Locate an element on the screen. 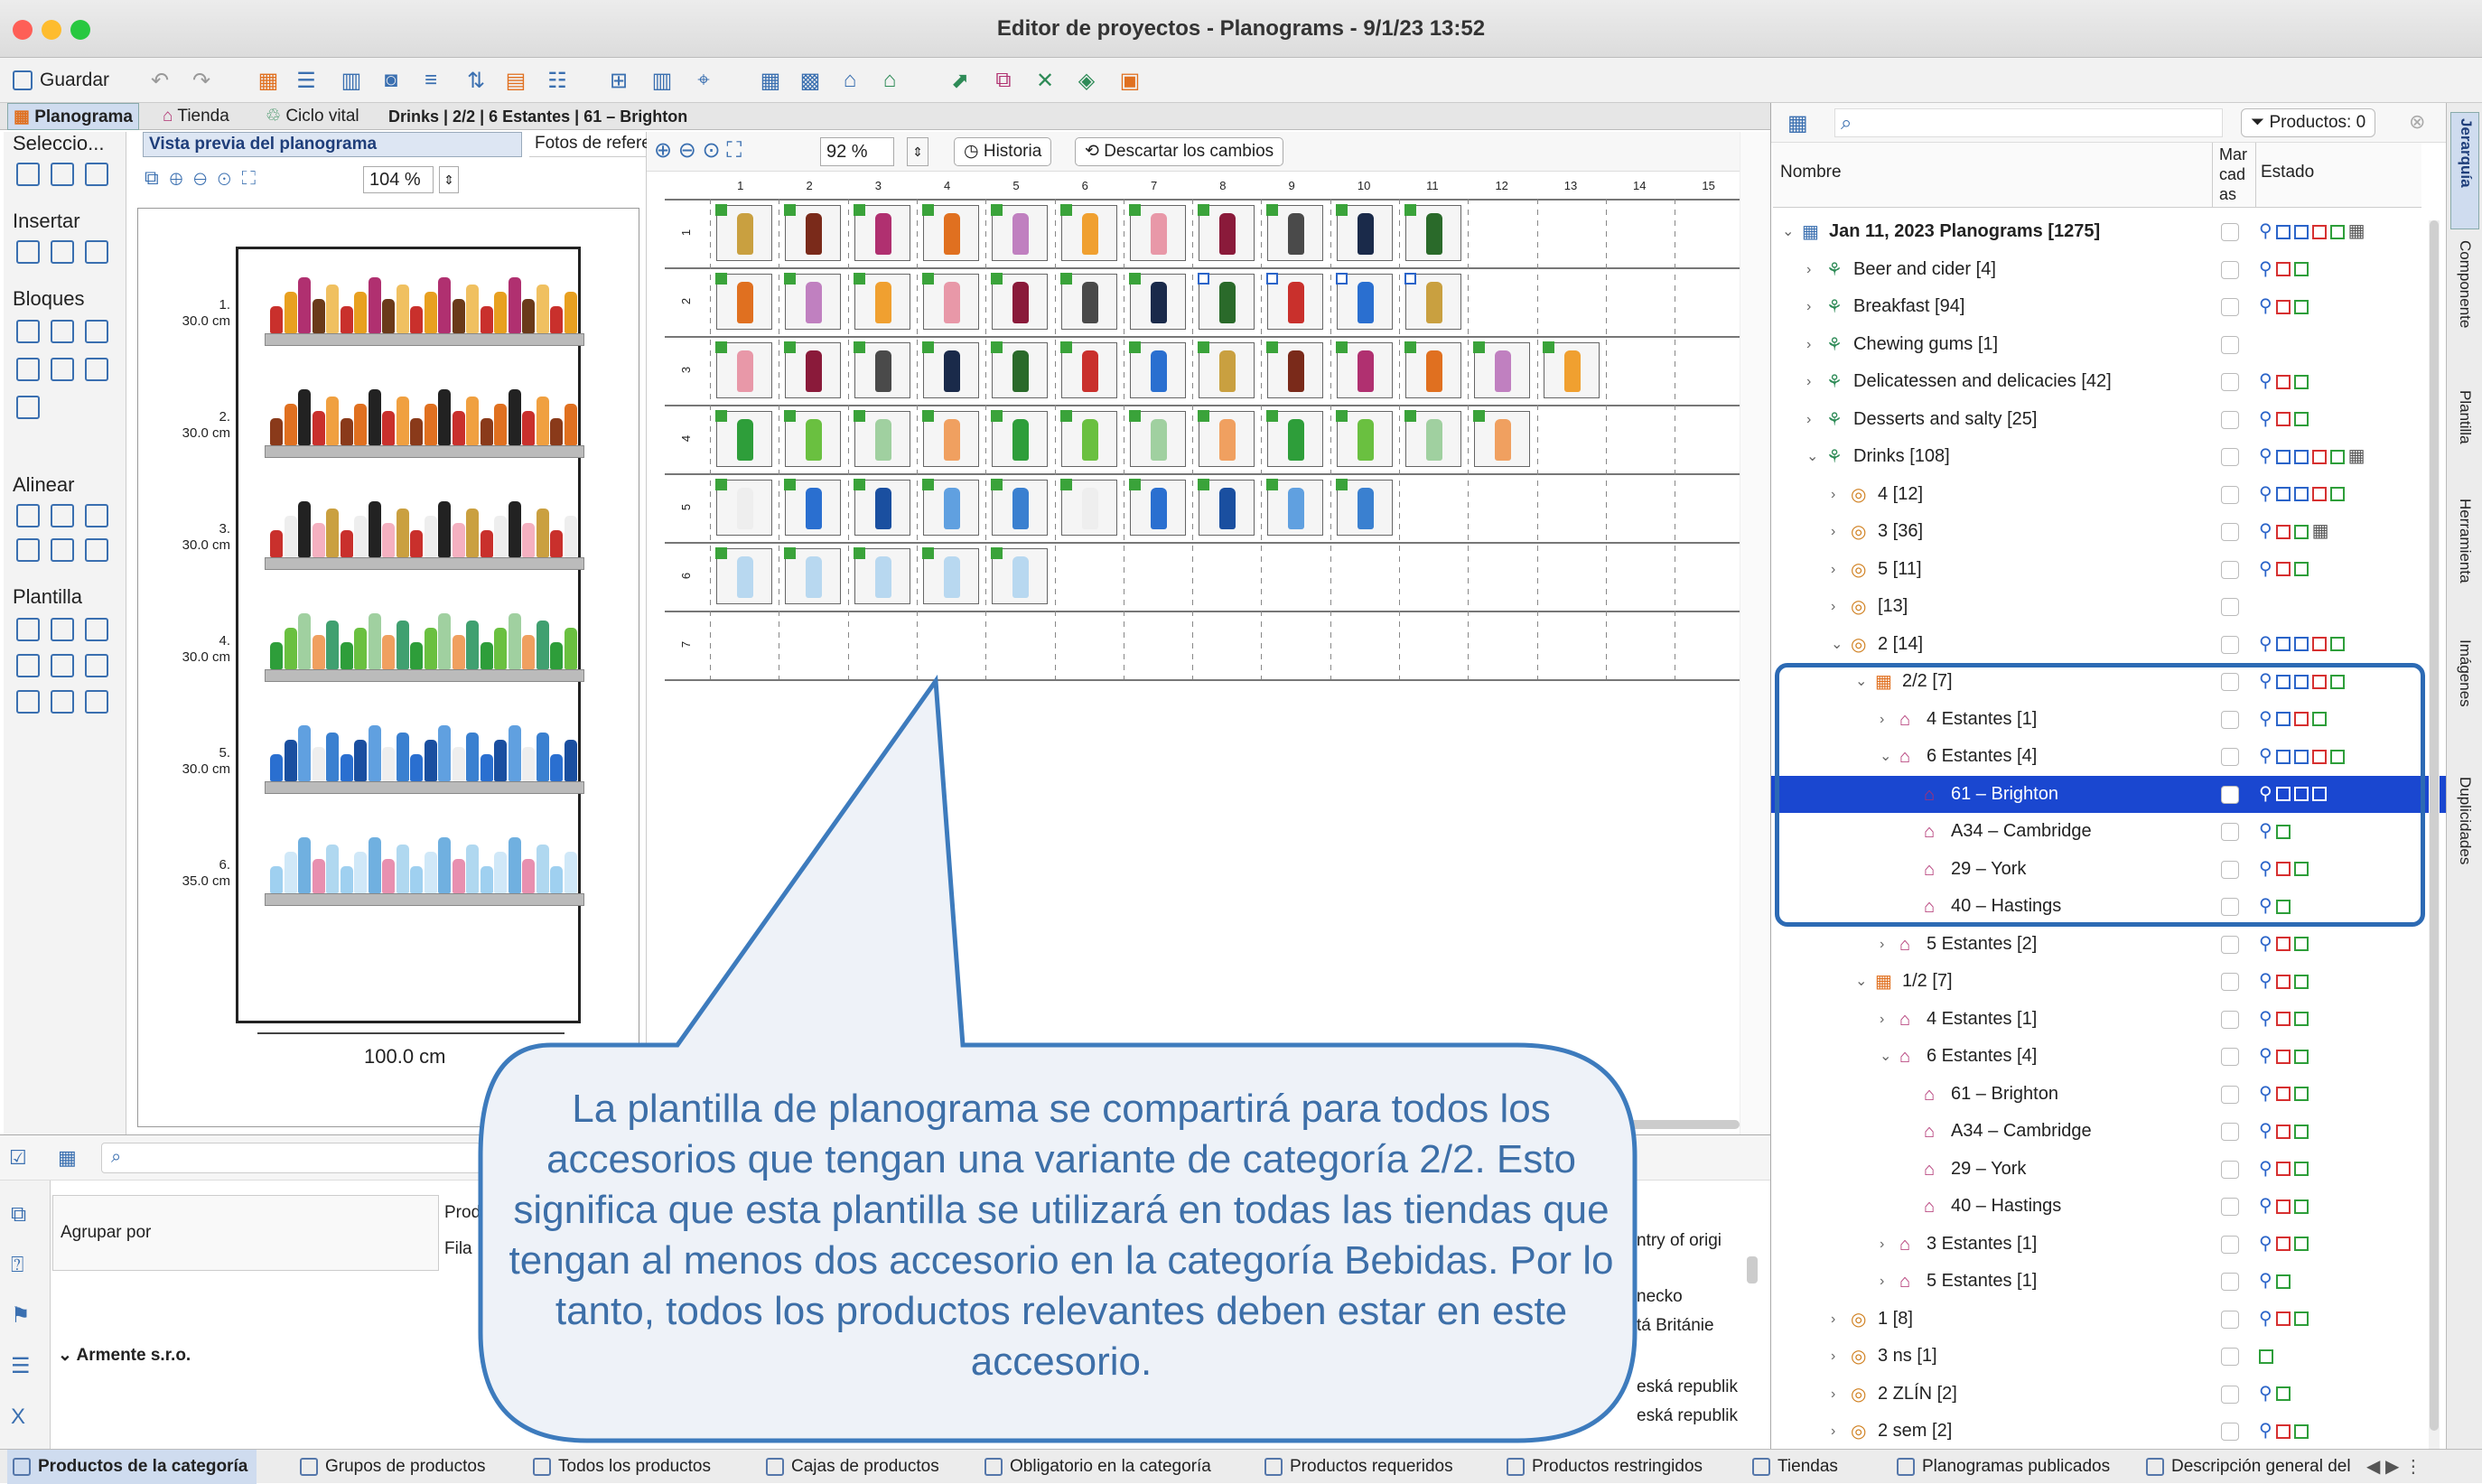  route-icon: ⌖ is located at coordinates (703, 80).